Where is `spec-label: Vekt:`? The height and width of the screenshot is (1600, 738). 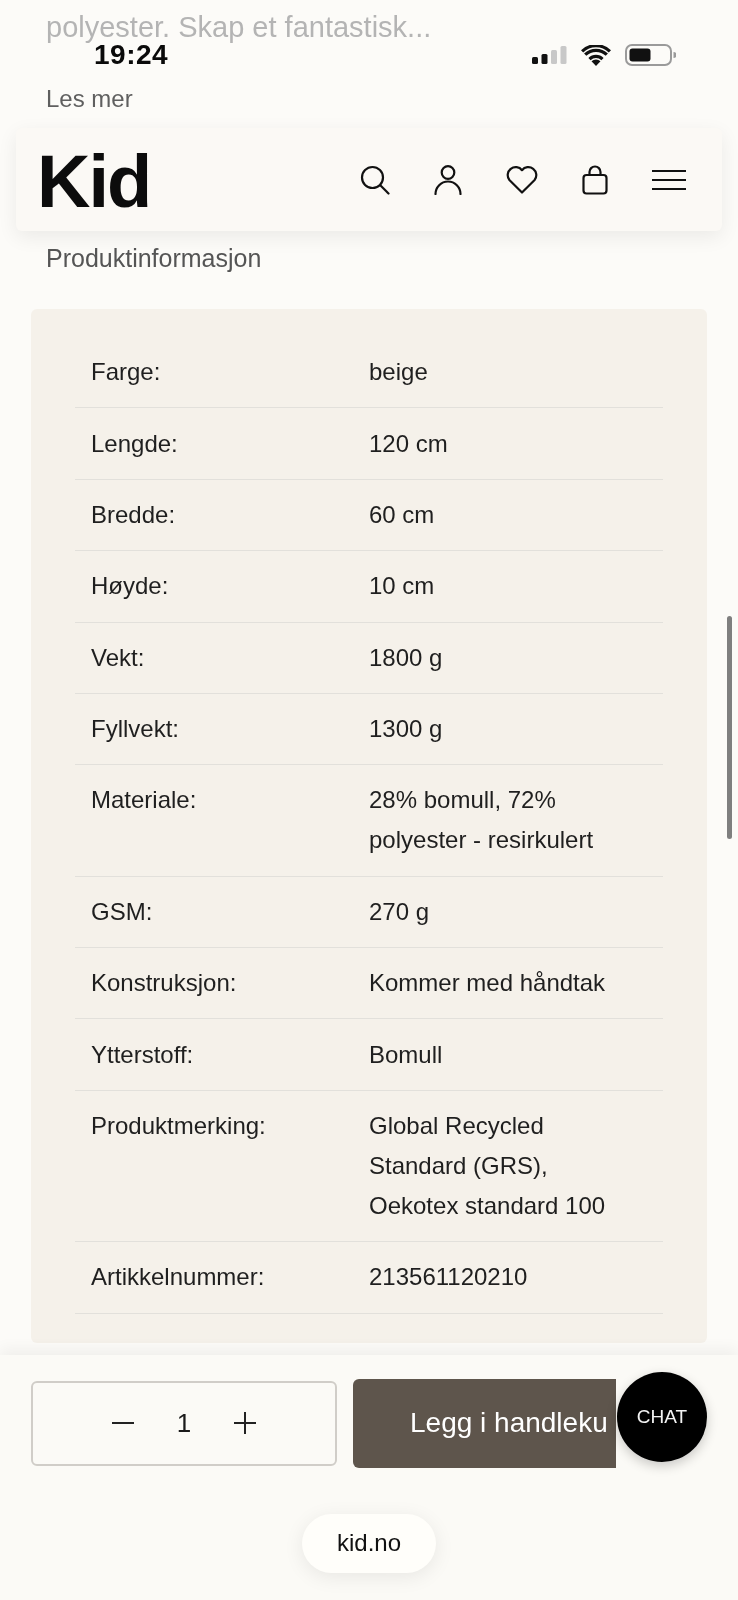
spec-label: Vekt: is located at coordinates (118, 657).